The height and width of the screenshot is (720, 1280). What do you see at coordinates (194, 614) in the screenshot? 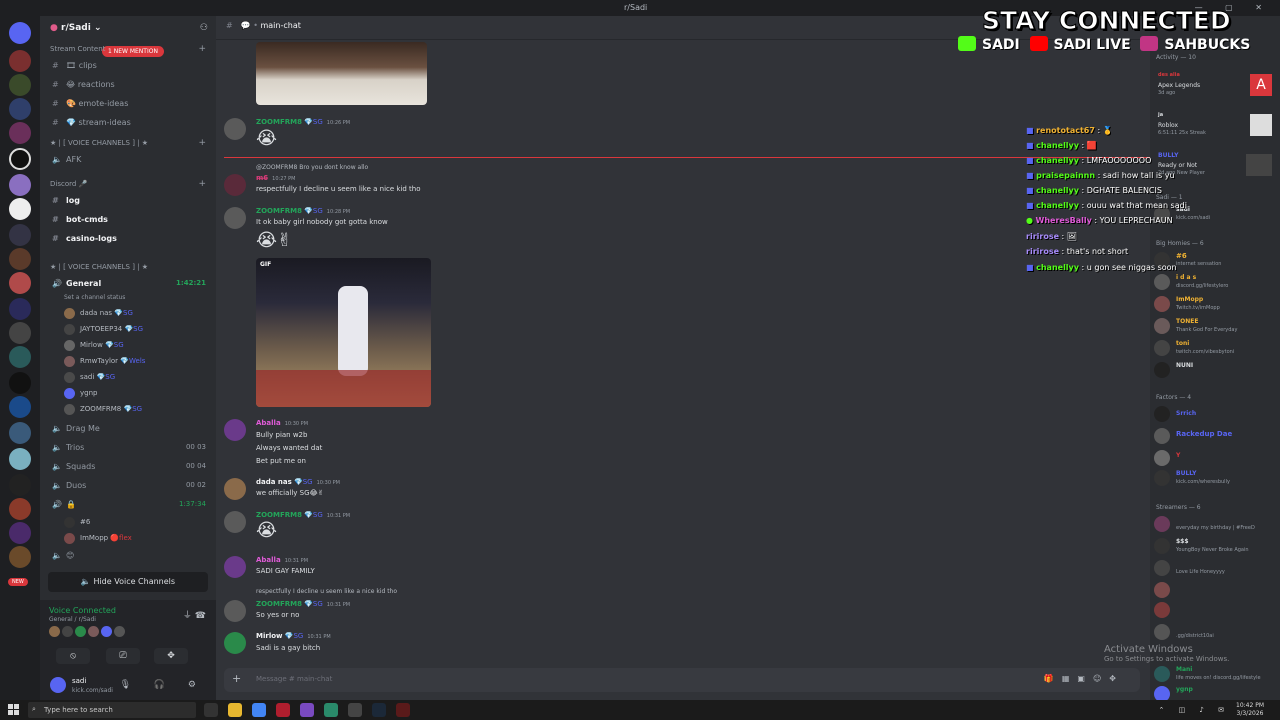
I see `disconnect-icon: ⏚ ☎` at bounding box center [194, 614].